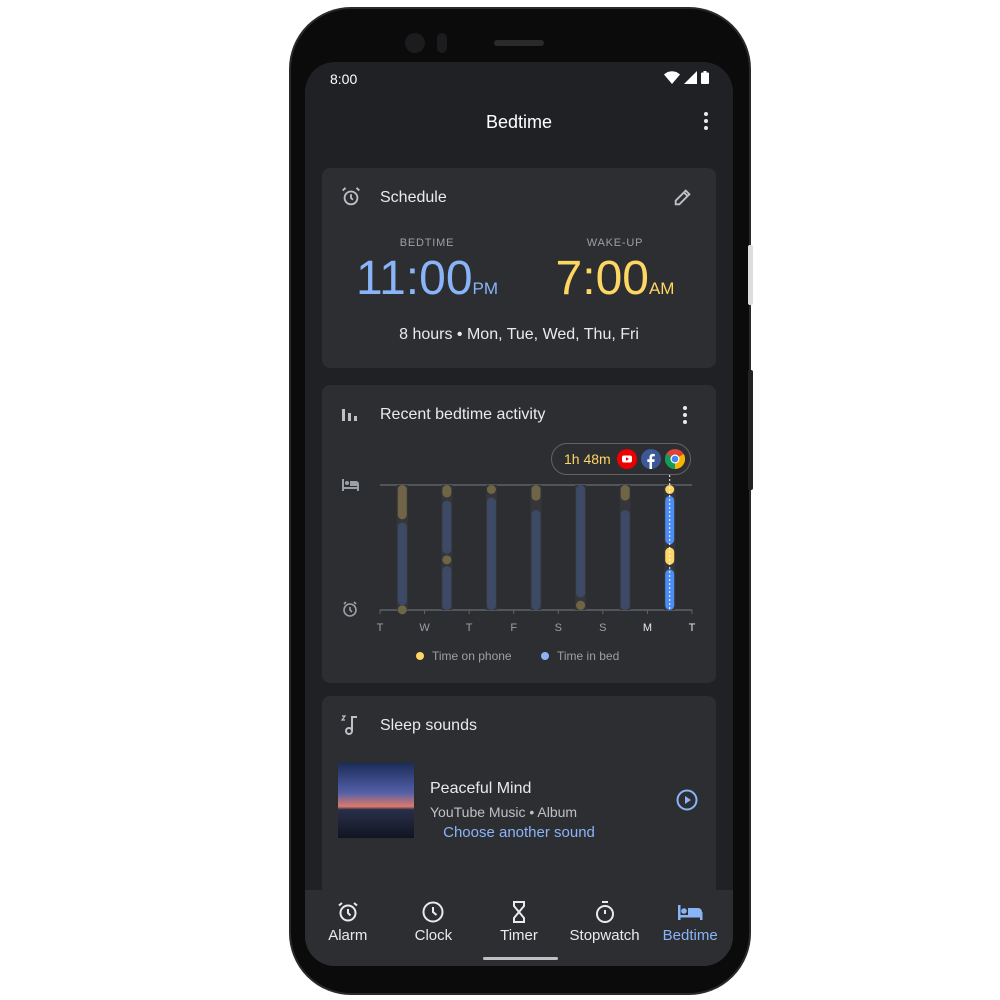  I want to click on volume-button, so click(750, 430).